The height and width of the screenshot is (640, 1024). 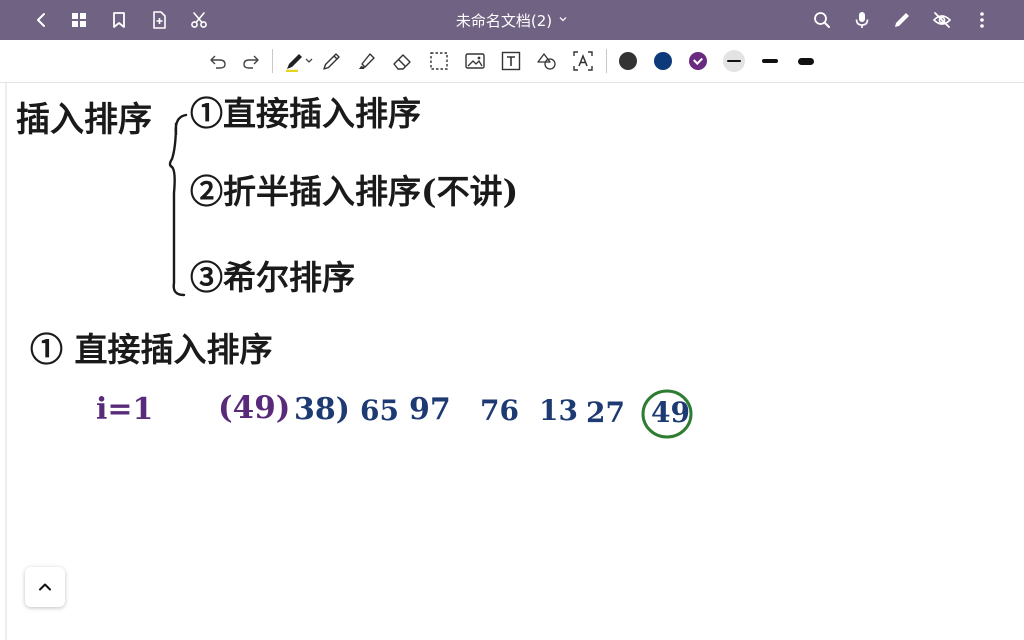 I want to click on chevron-up-icon, so click(x=45, y=587).